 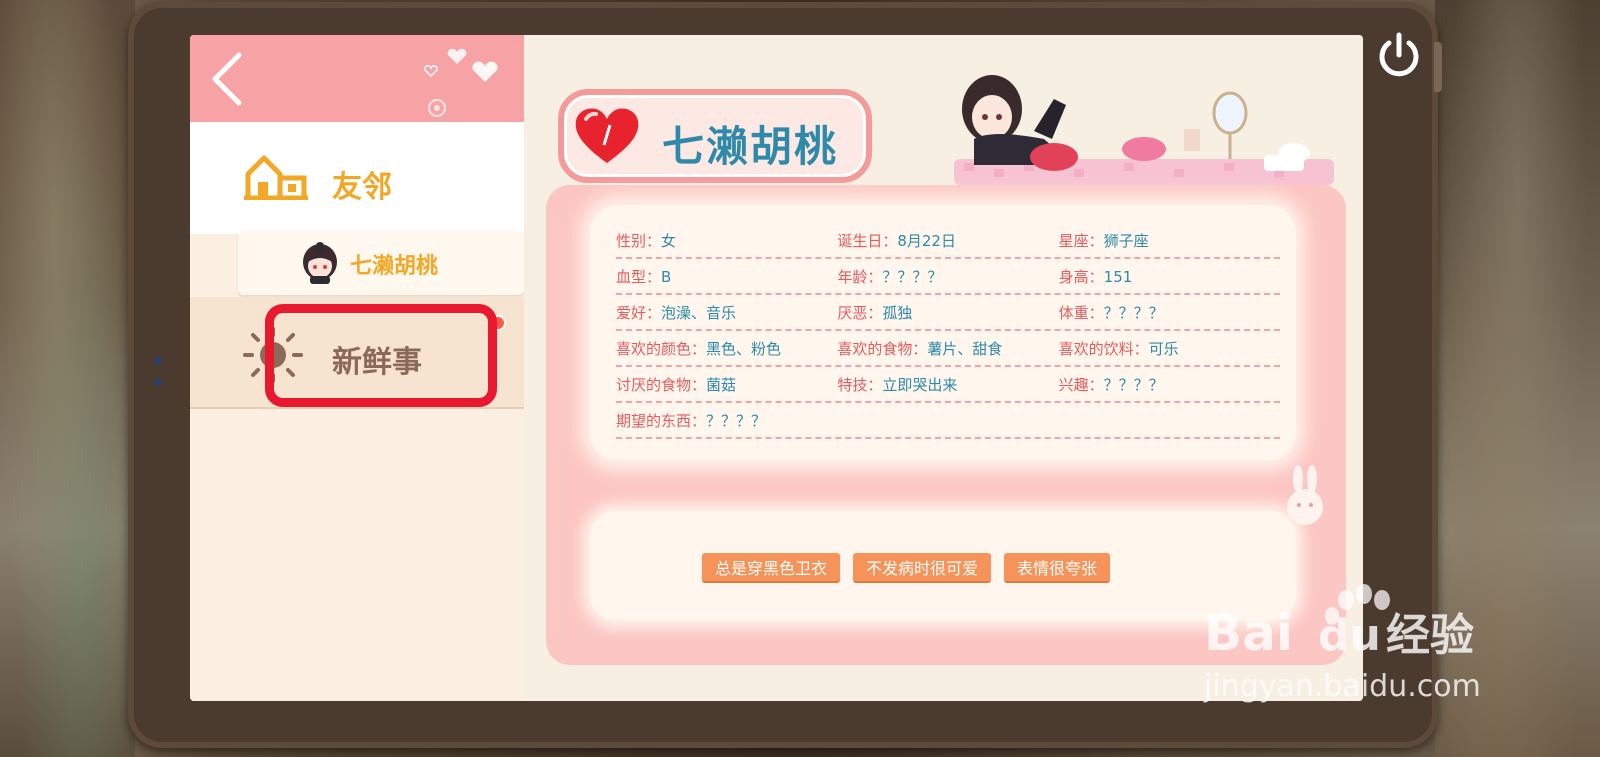 I want to click on info-value: 8月22日, so click(x=926, y=240).